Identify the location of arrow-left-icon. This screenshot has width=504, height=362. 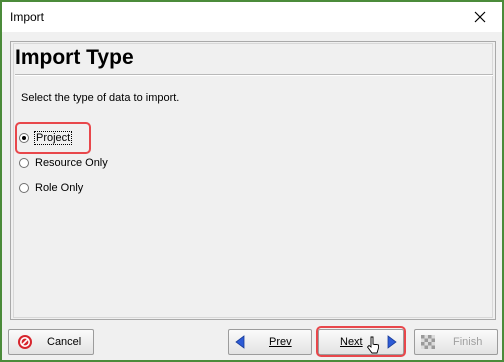
(240, 342).